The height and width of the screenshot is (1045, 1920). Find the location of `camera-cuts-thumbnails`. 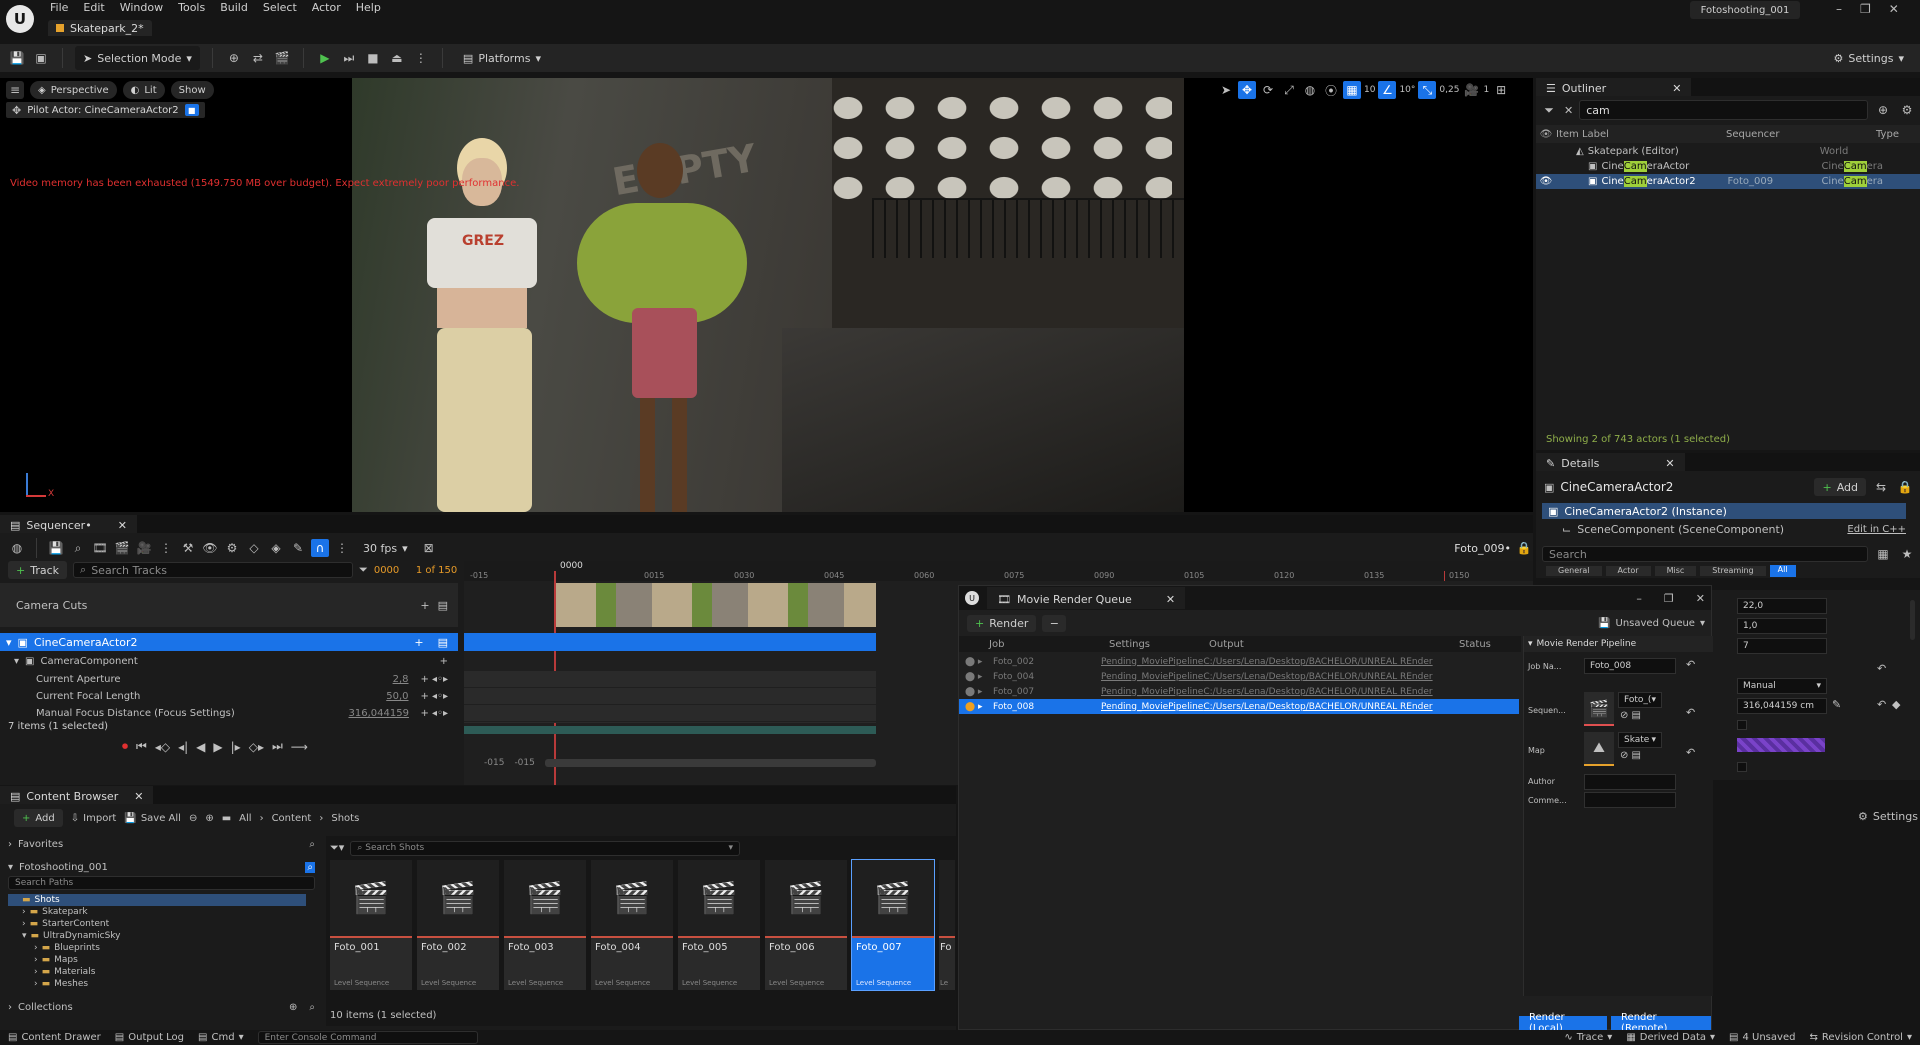

camera-cuts-thumbnails is located at coordinates (716, 605).